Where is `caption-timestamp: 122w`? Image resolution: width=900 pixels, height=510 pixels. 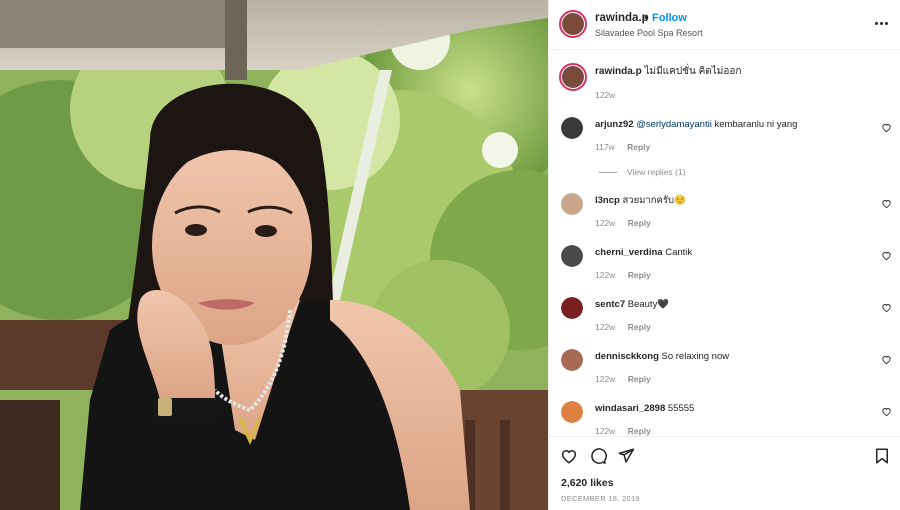 caption-timestamp: 122w is located at coordinates (605, 95).